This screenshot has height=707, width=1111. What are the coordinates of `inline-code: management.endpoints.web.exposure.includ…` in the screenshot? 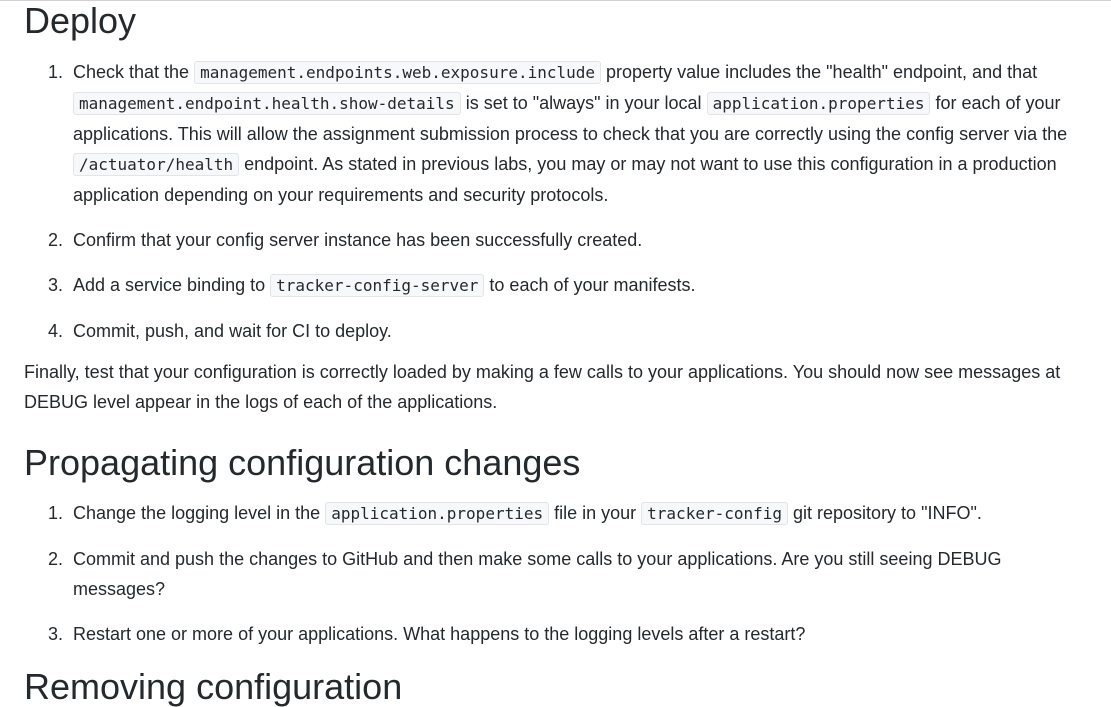 It's located at (398, 72).